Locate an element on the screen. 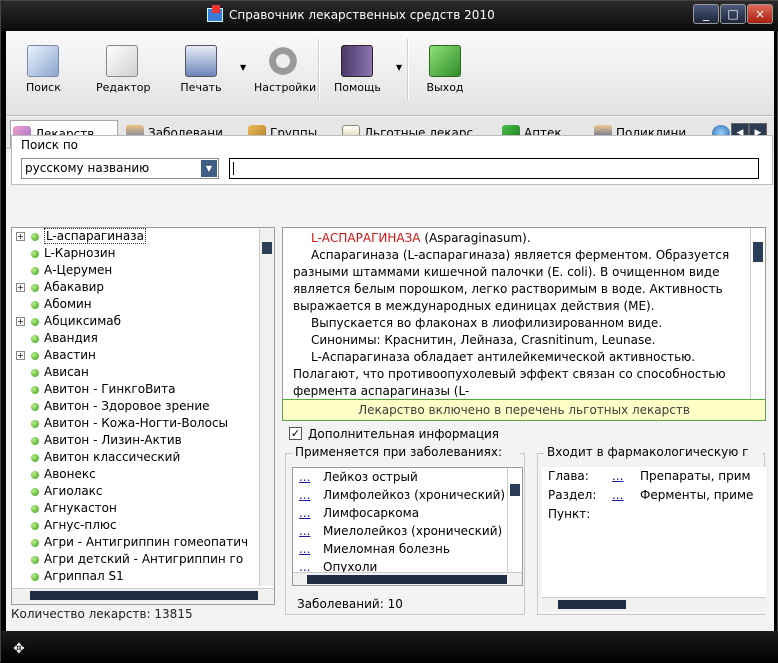 The width and height of the screenshot is (778, 663). pharm-row: Глава:... Препараты, прим is located at coordinates (654, 476).